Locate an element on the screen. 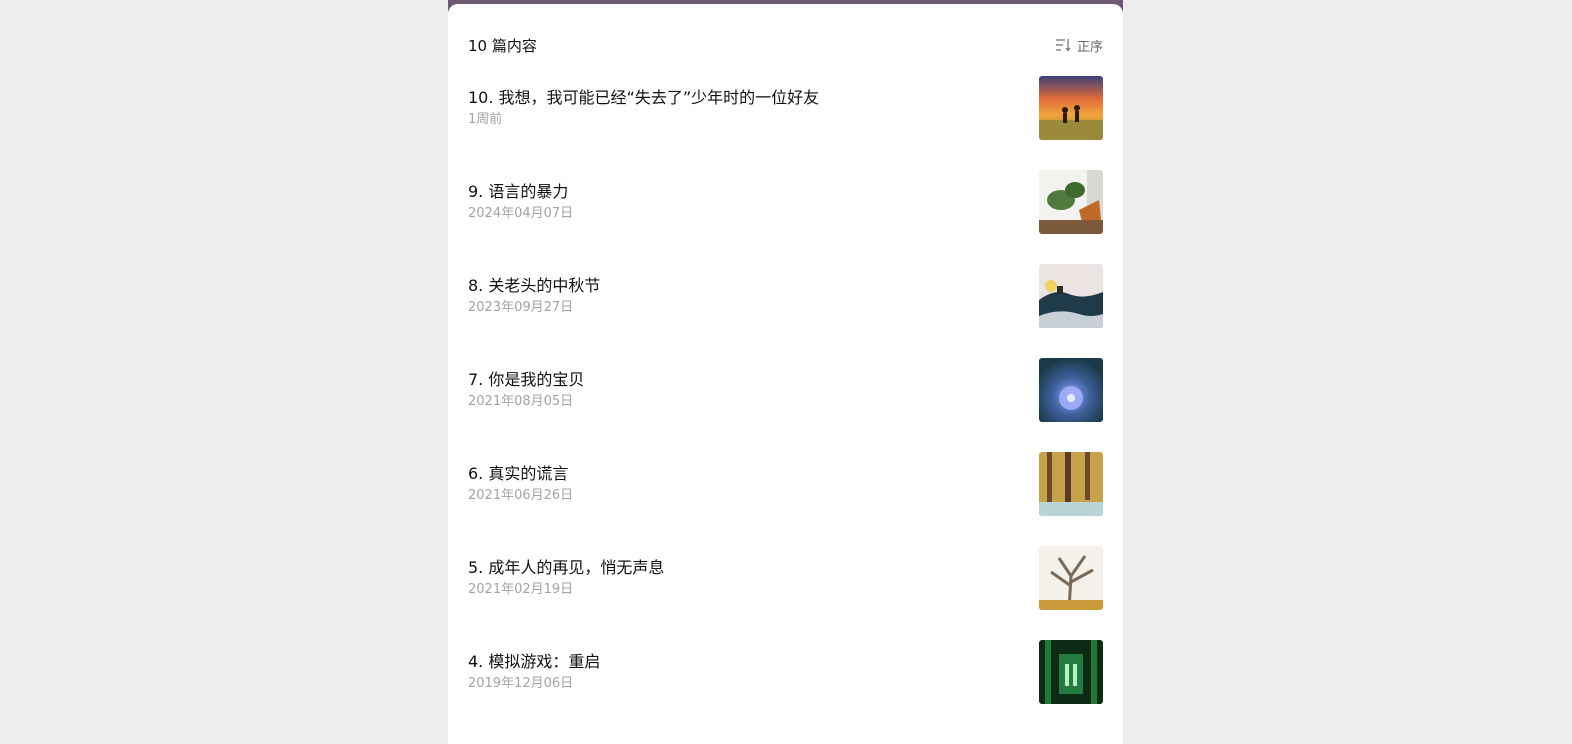 This screenshot has width=1572, height=744. article-date: 2024年04月07日 is located at coordinates (521, 213).